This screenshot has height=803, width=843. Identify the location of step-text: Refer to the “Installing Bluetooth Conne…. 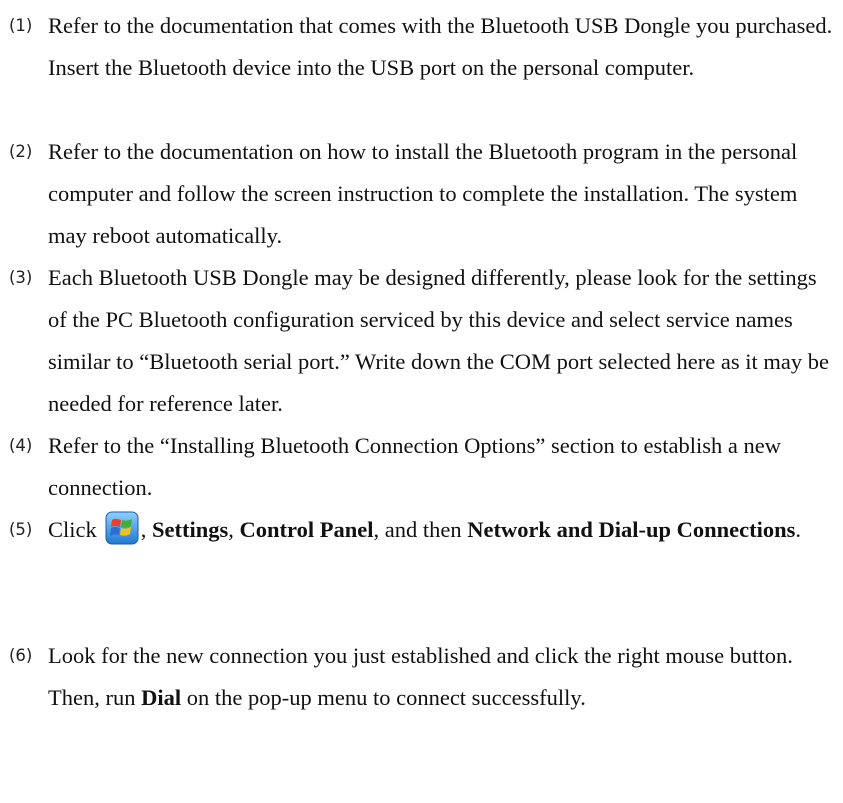
(414, 466).